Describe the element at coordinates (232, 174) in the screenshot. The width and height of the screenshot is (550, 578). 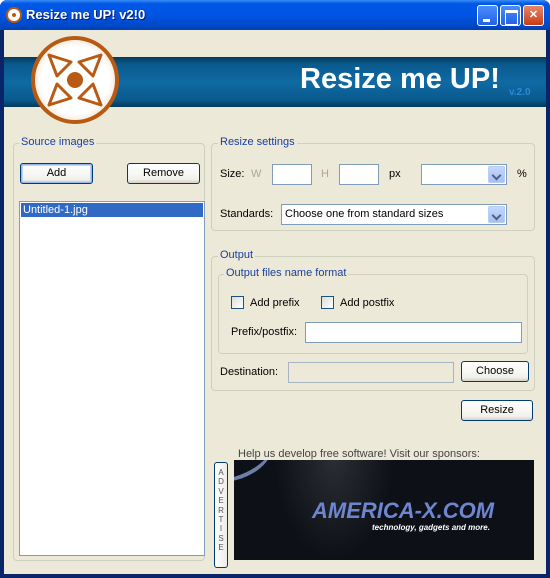
I see `size-label: Size:` at that location.